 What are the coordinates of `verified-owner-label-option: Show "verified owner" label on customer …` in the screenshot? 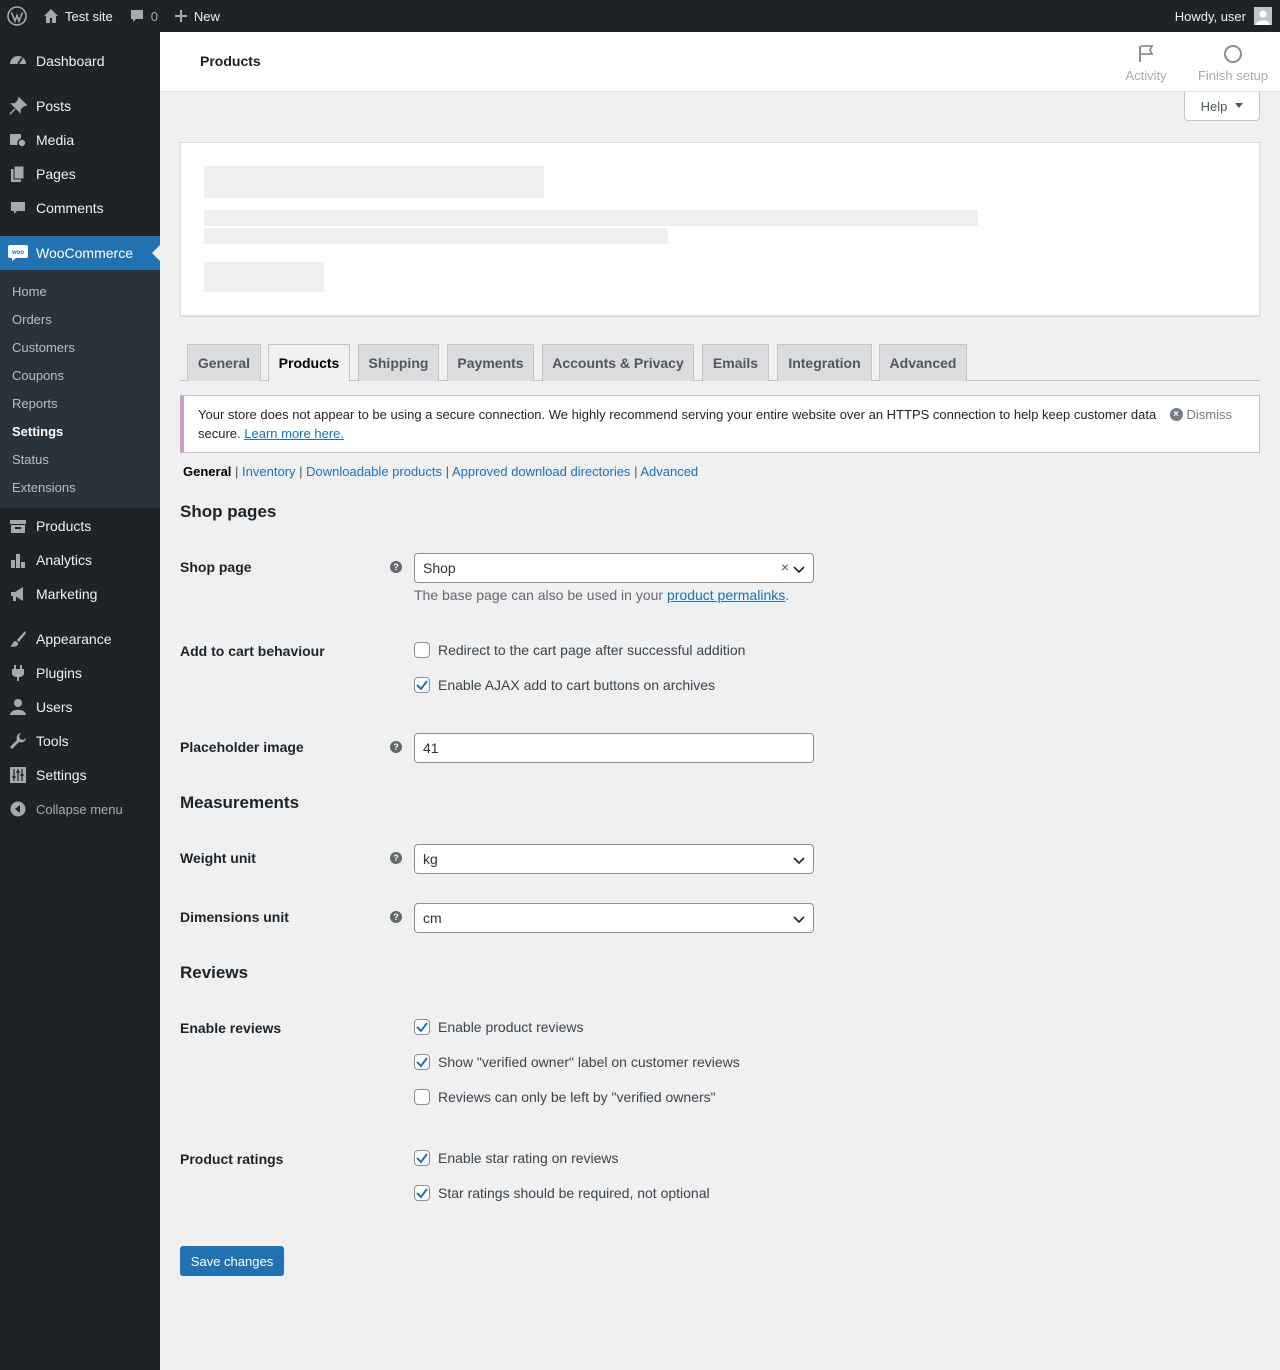 It's located at (577, 1062).